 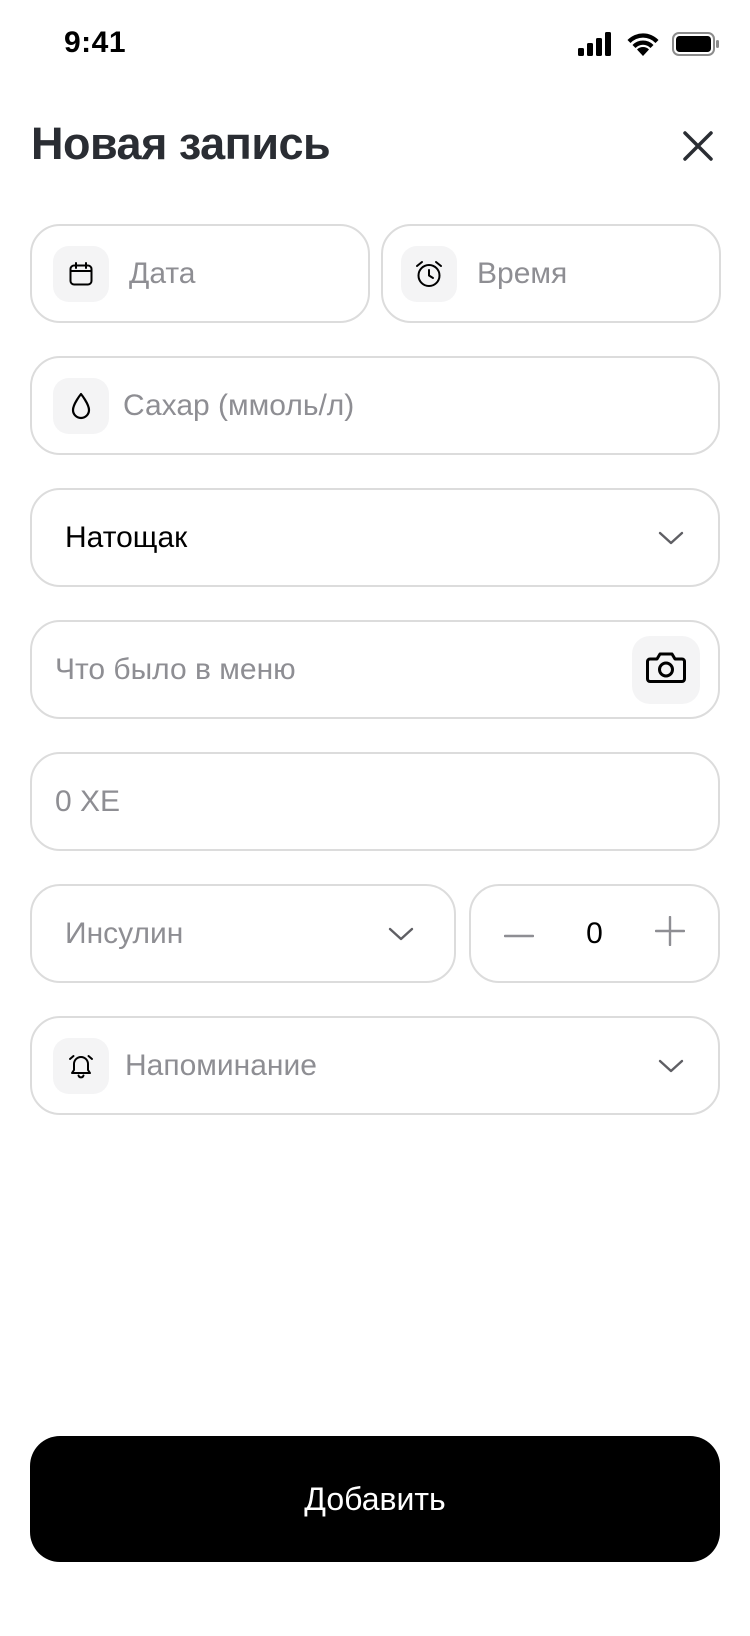 I want to click on menu-input: Что было в меню, so click(x=375, y=669).